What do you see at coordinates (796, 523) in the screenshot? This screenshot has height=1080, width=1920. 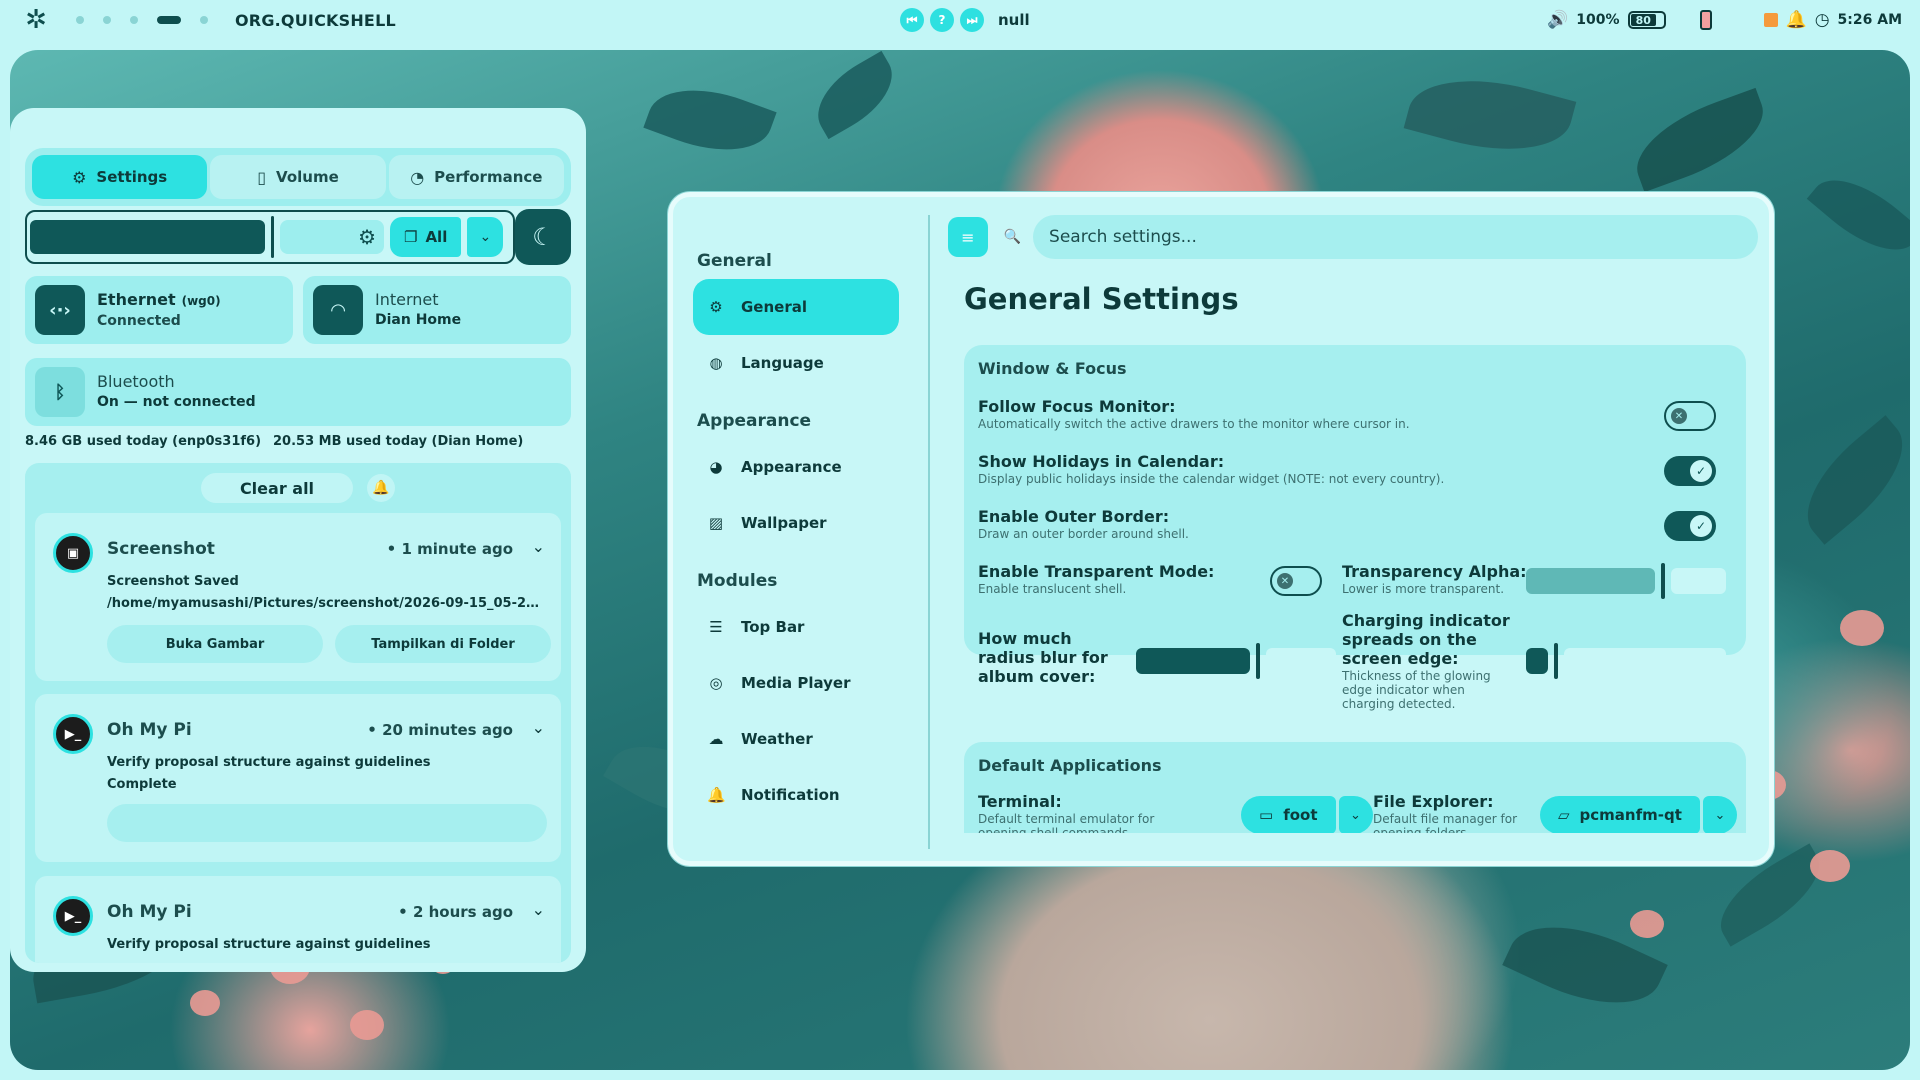 I see `nav-item-wallpaper: ▨ Wallpaper` at bounding box center [796, 523].